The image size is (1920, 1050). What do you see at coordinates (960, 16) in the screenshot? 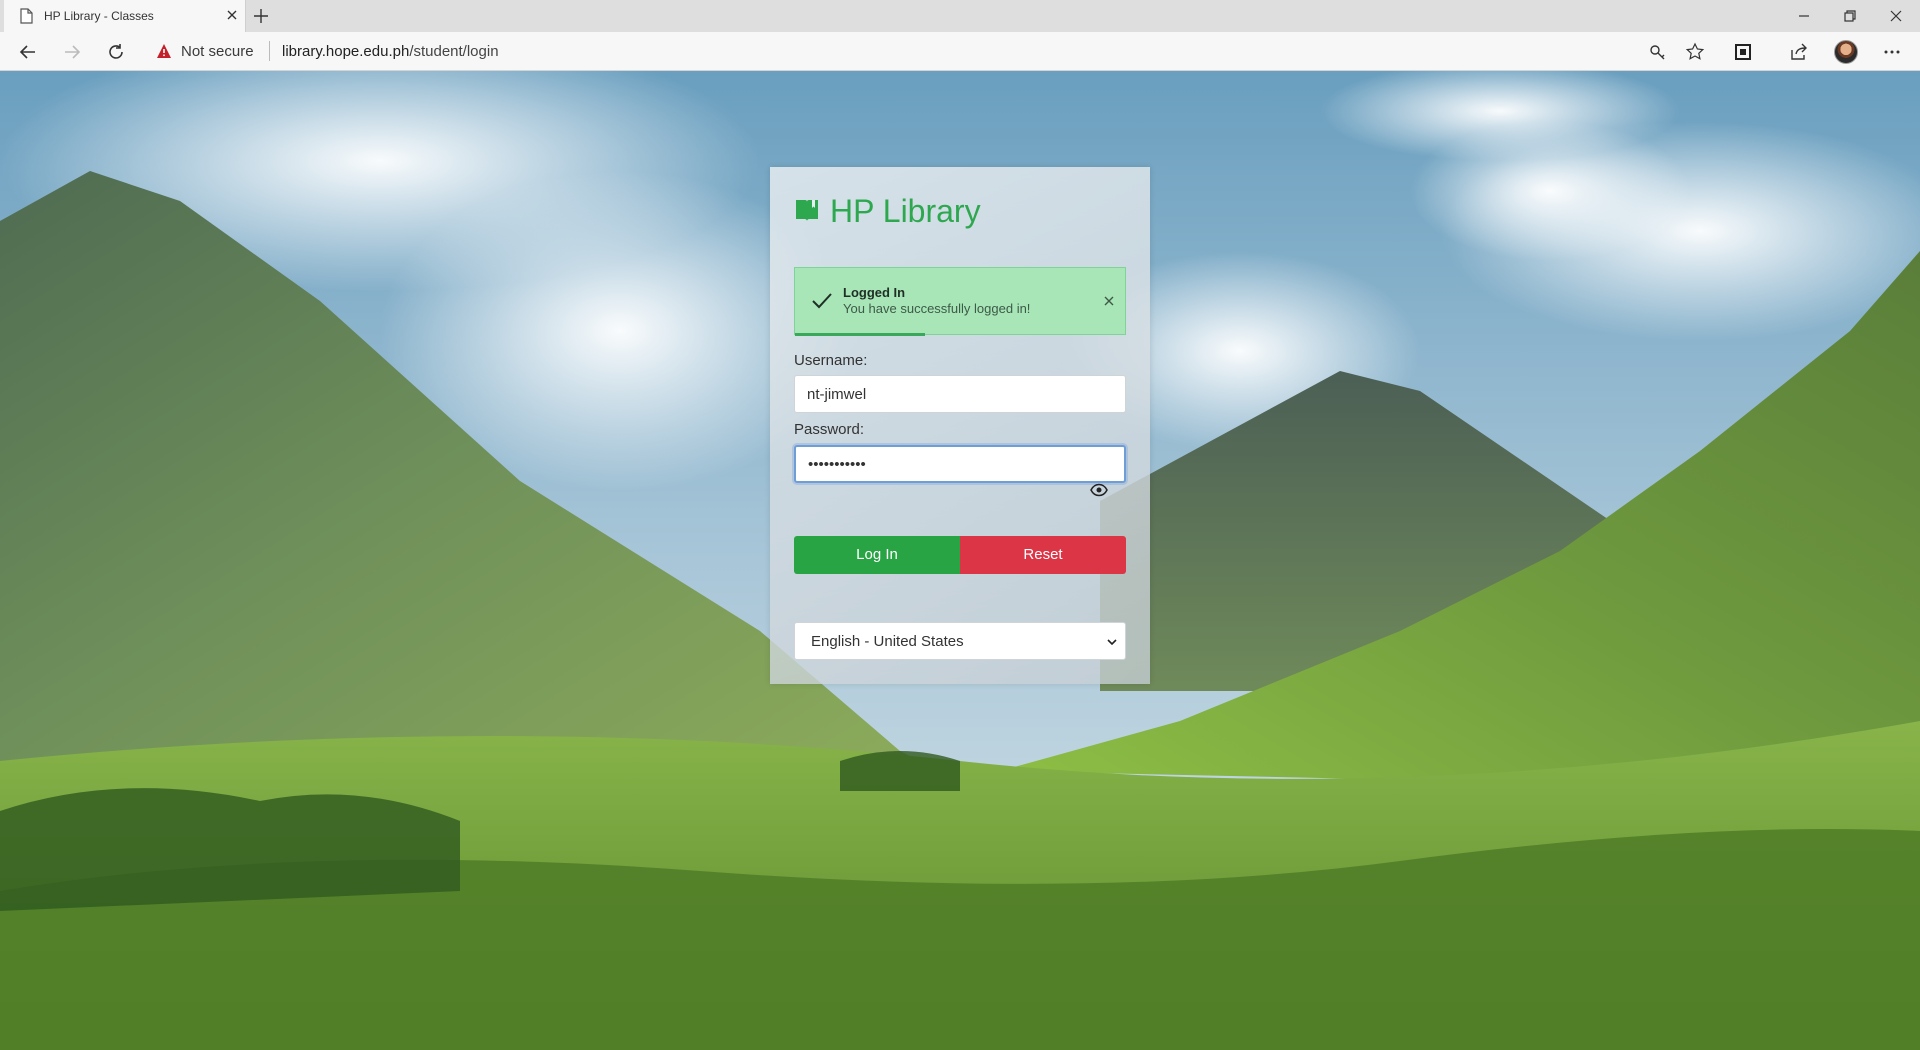
I see `browser-tab-strip: HP Library - Classes` at bounding box center [960, 16].